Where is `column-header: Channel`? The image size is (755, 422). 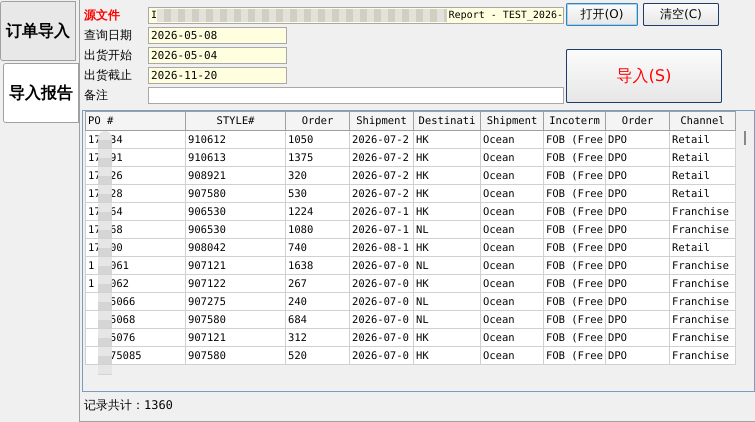 column-header: Channel is located at coordinates (703, 121).